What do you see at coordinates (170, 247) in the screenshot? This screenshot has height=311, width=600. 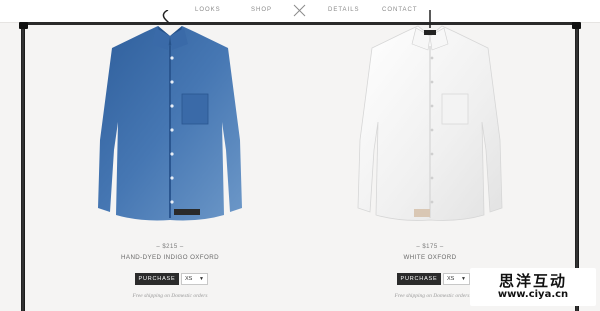 I see `product-price: – $215 –` at bounding box center [170, 247].